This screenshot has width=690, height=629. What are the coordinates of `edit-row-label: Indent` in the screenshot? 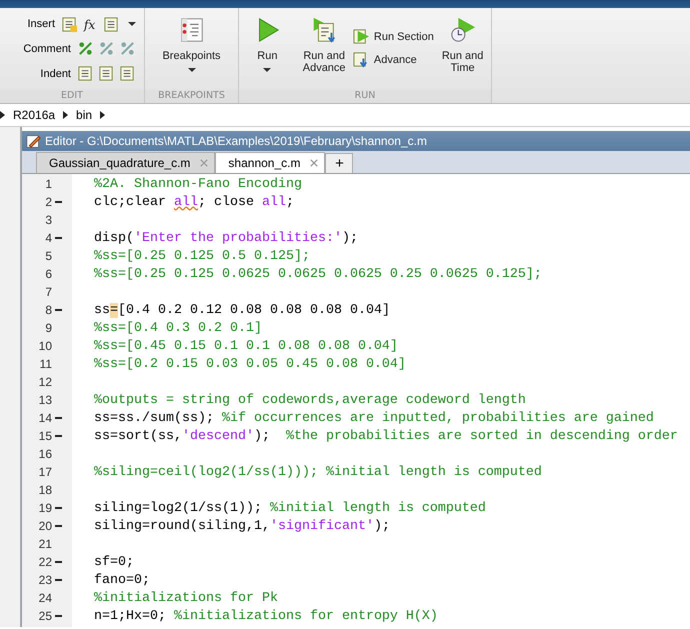 It's located at (55, 74).